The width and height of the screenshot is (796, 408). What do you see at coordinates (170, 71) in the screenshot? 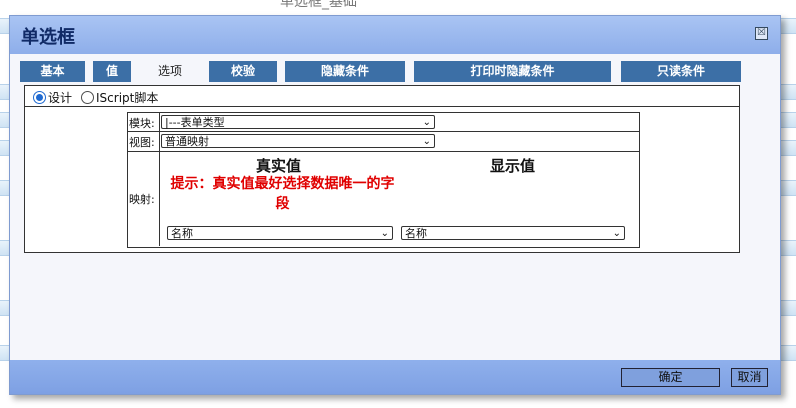
I see `tab-options: 选项` at bounding box center [170, 71].